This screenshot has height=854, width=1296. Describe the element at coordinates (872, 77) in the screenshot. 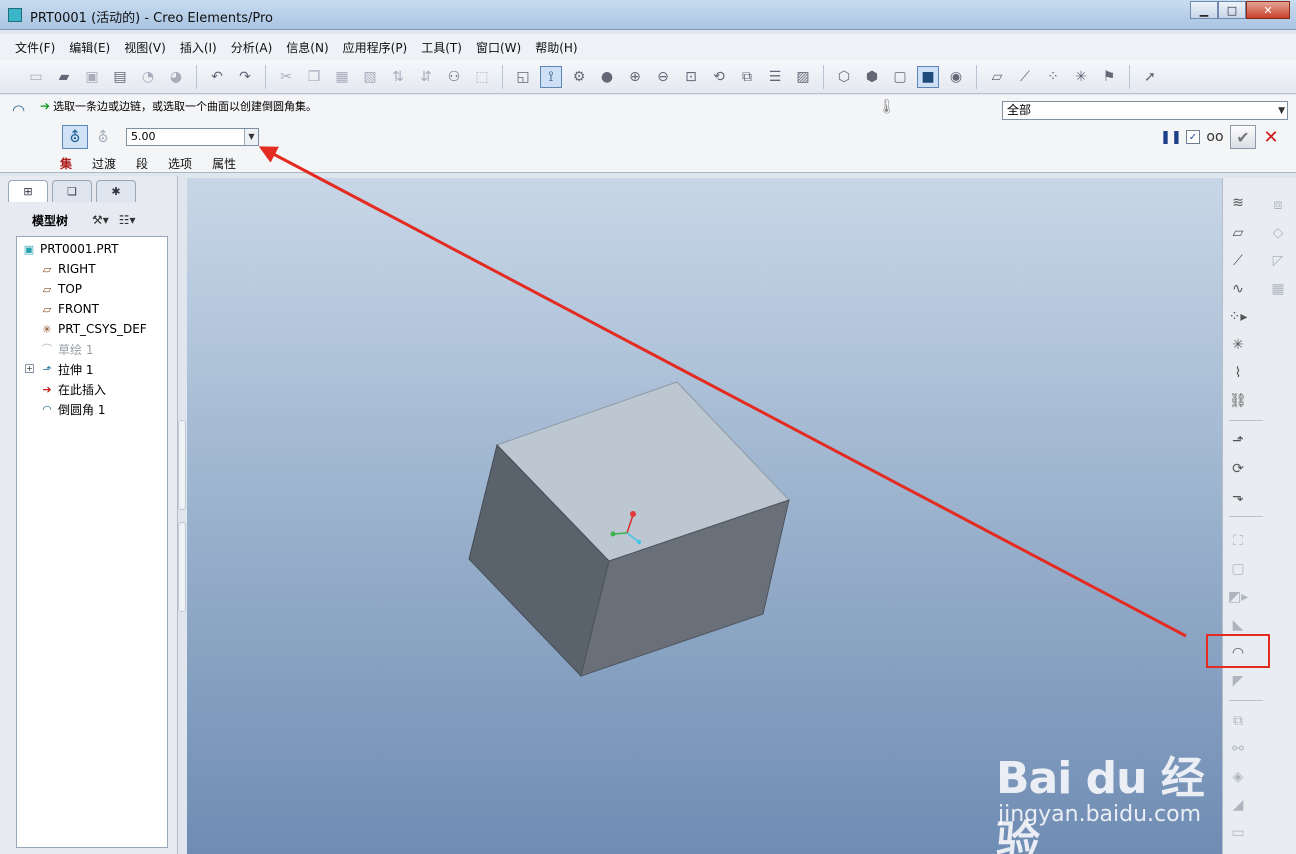

I see `hidden-line-icon: ⬢` at that location.